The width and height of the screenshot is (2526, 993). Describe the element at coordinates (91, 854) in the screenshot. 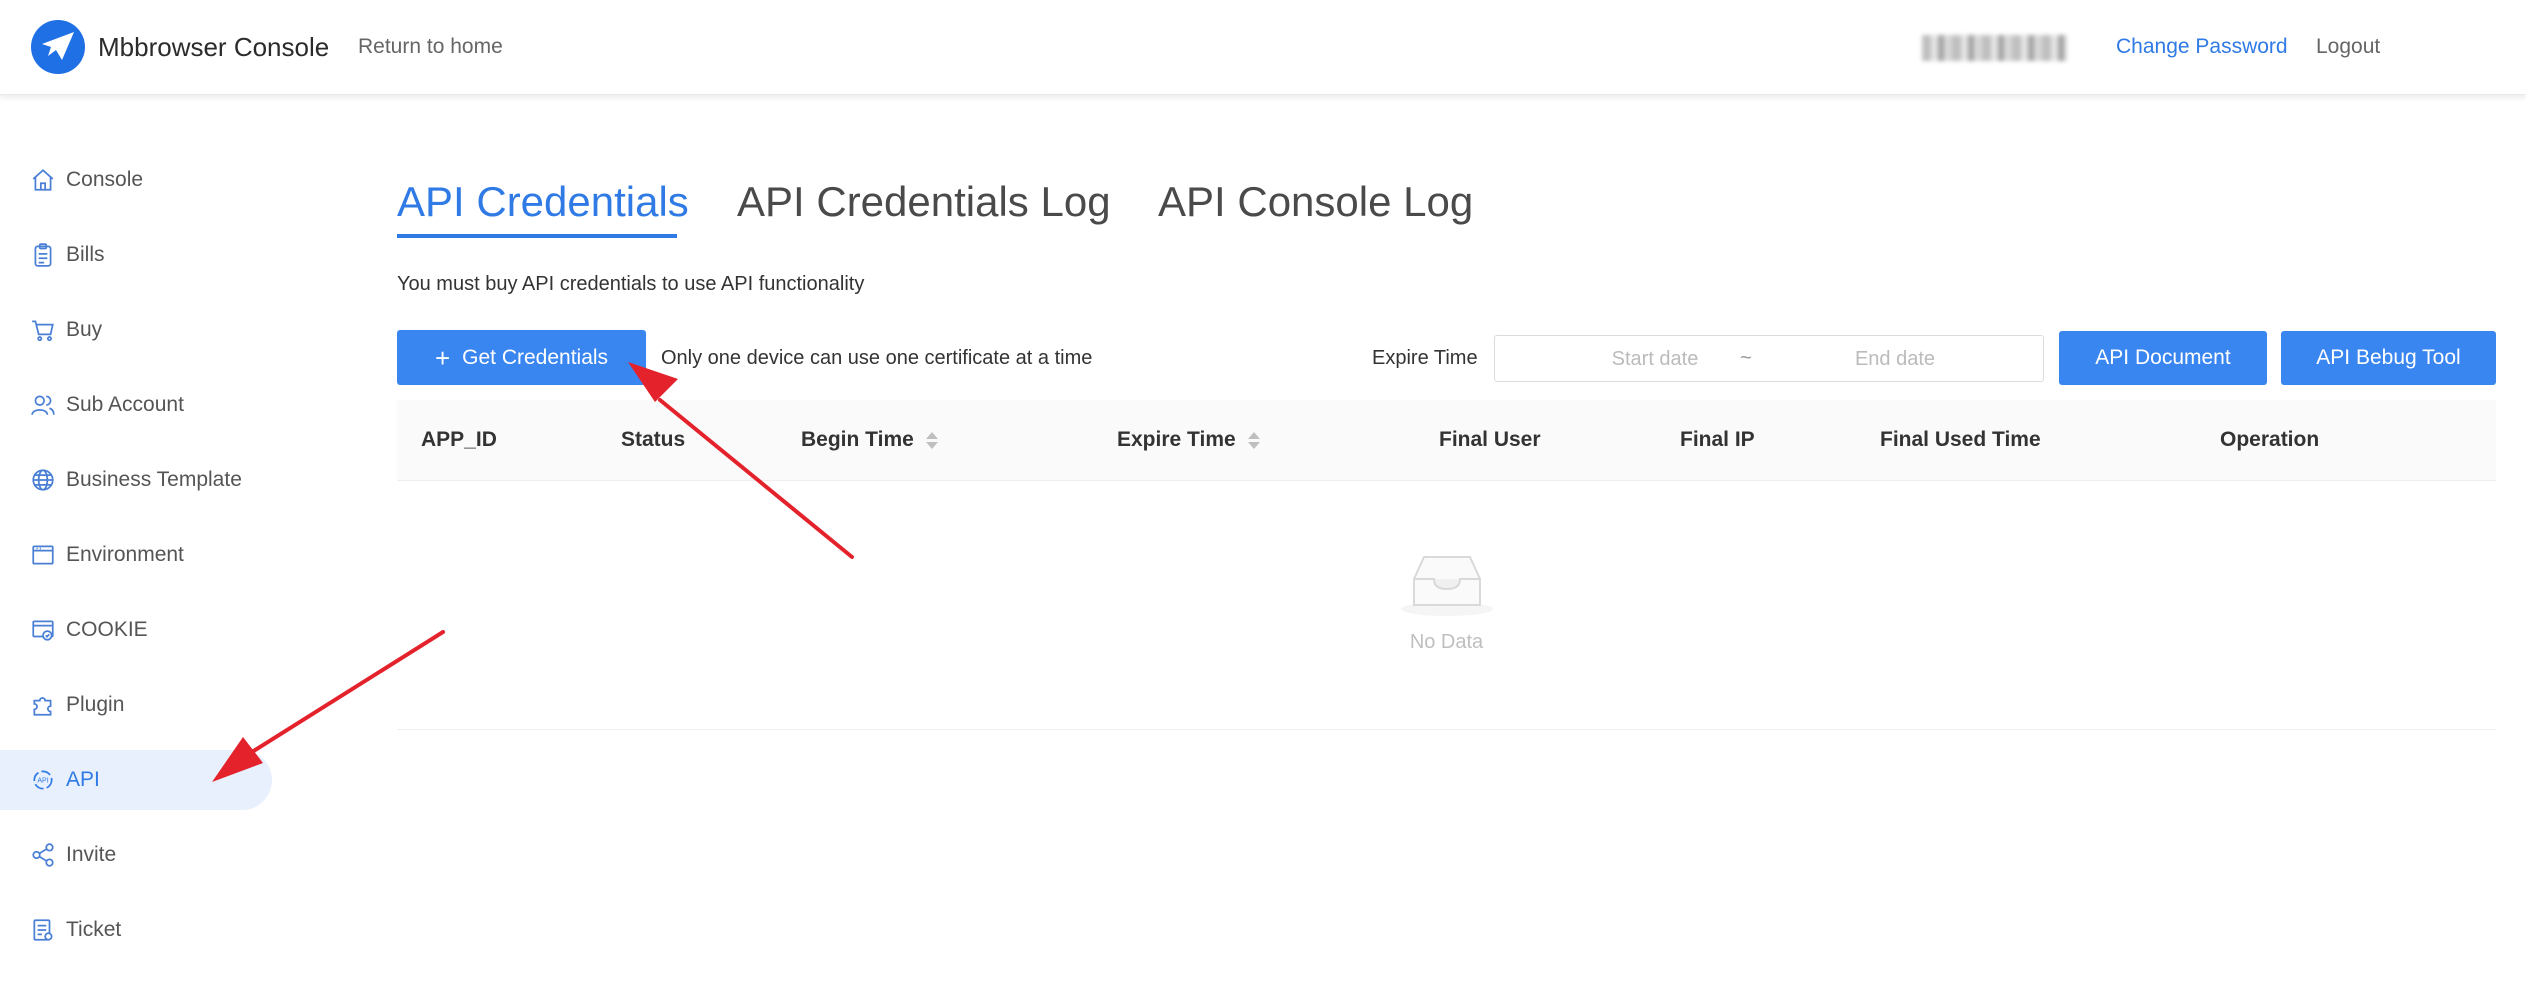

I see `sidebar-item-label: Invite` at that location.